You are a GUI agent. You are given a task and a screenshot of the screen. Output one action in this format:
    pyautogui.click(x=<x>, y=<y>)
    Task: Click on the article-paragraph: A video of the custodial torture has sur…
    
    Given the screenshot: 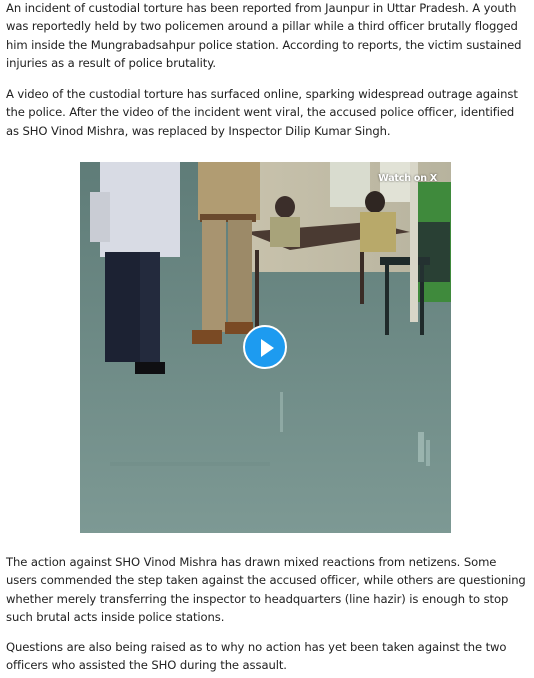 What is the action you would take?
    pyautogui.click(x=262, y=112)
    